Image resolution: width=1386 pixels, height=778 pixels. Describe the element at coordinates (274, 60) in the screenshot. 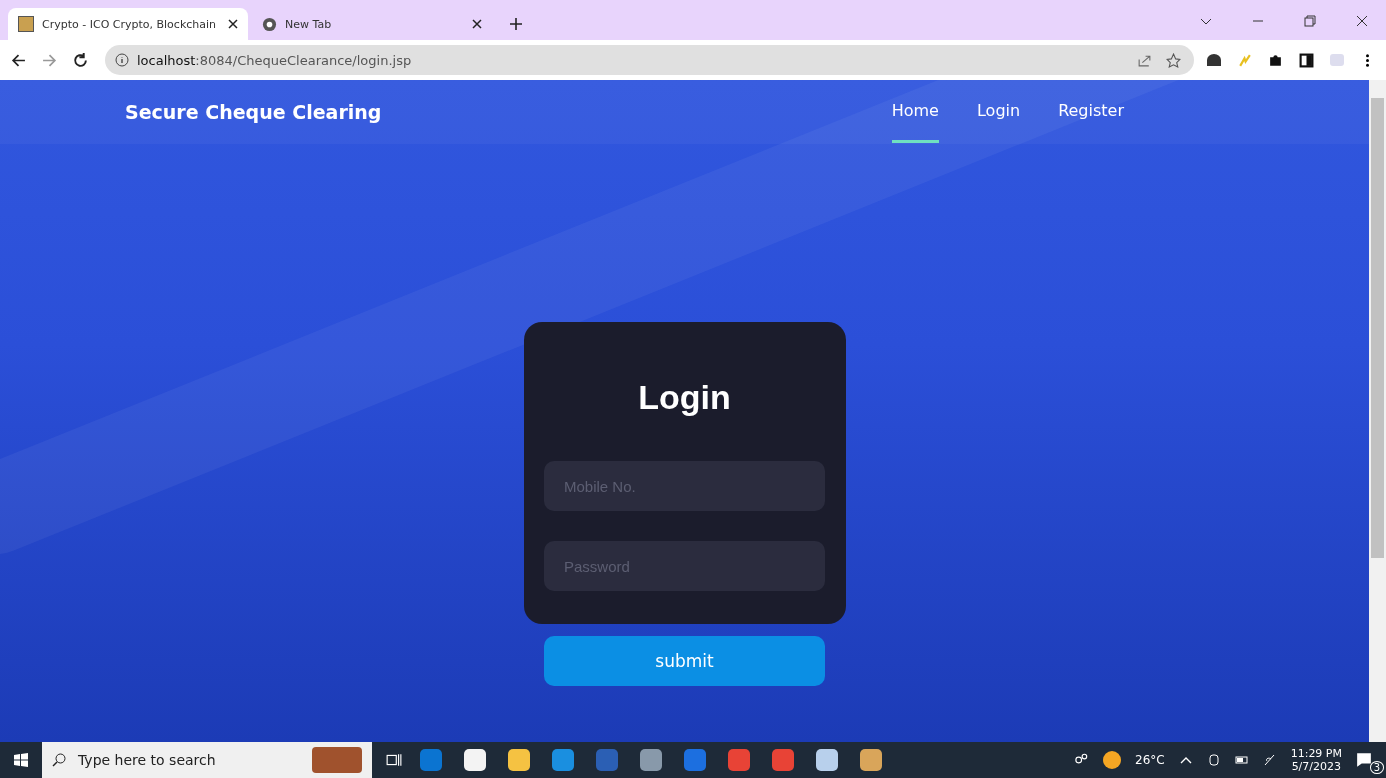

I see `url-text: localhost:8084/ChequeClearance/login.jsp` at that location.